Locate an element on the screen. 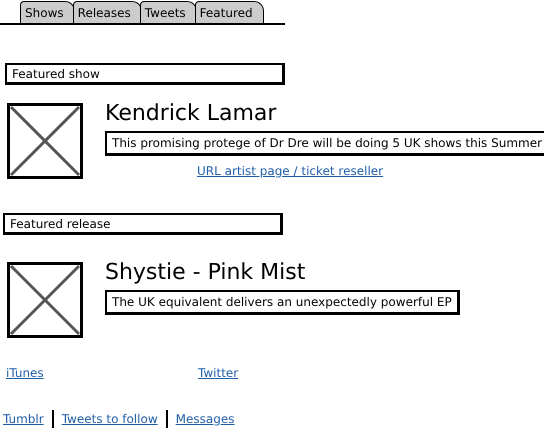  footer-link: Tweets to follow is located at coordinates (110, 419).